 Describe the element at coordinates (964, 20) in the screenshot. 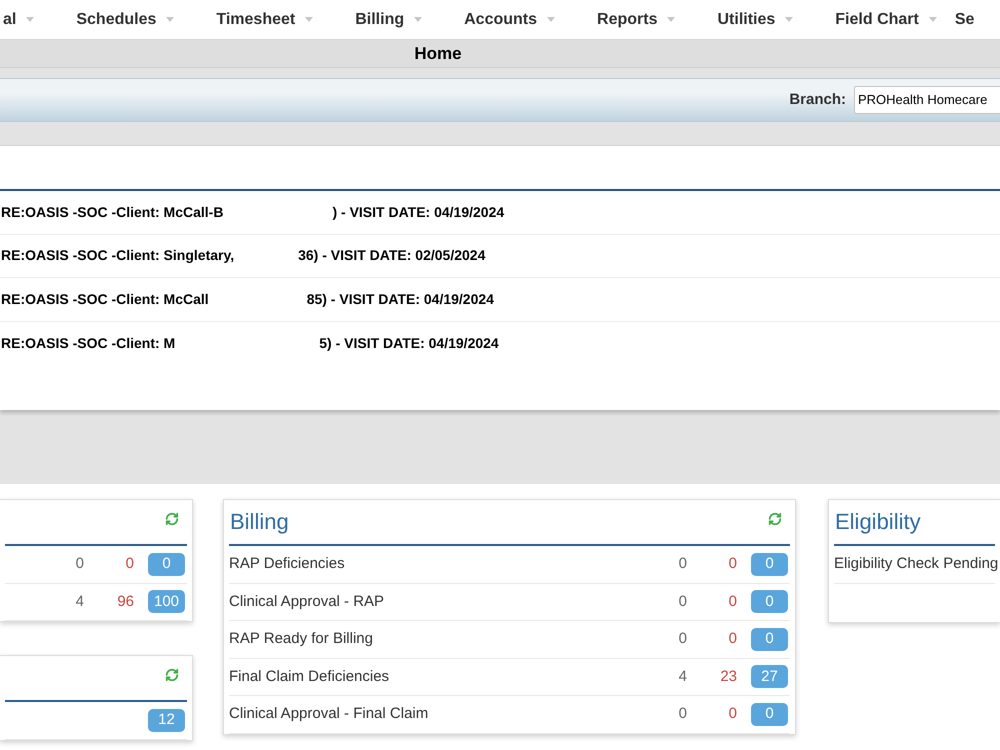

I see `nav-menu-item: Se` at that location.